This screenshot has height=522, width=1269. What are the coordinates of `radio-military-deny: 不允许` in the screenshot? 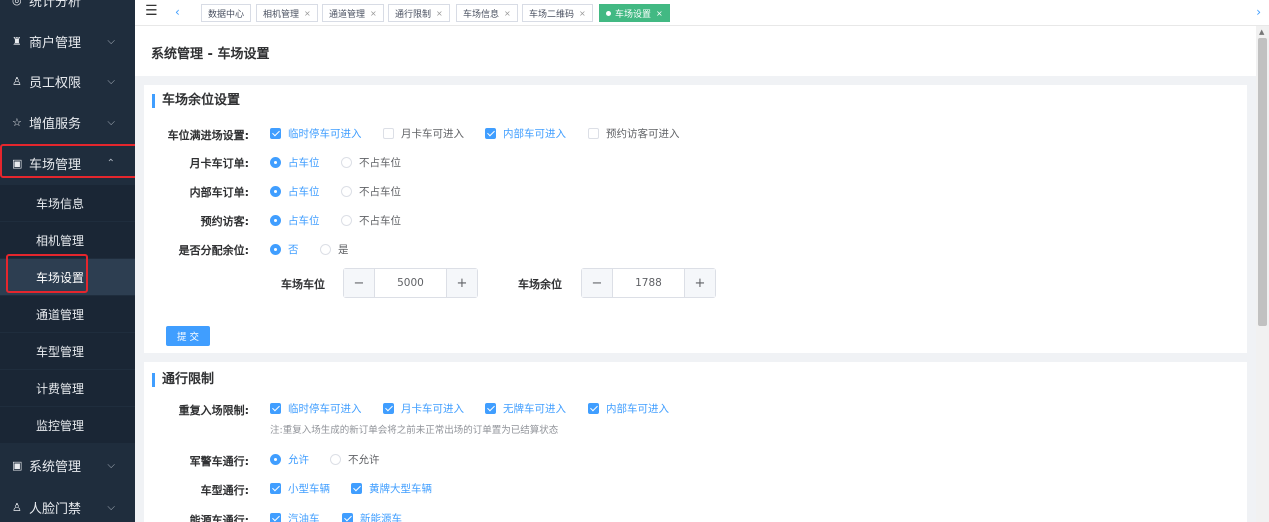 It's located at (355, 459).